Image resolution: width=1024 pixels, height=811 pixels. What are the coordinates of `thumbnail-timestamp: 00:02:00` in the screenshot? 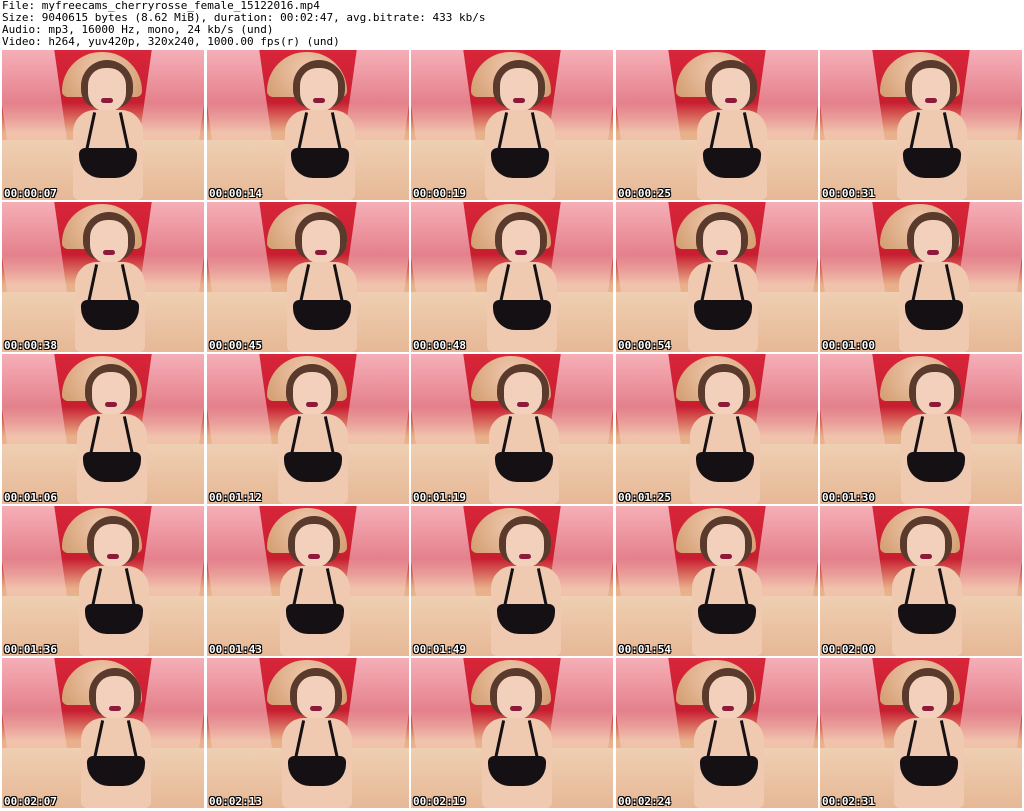 It's located at (848, 649).